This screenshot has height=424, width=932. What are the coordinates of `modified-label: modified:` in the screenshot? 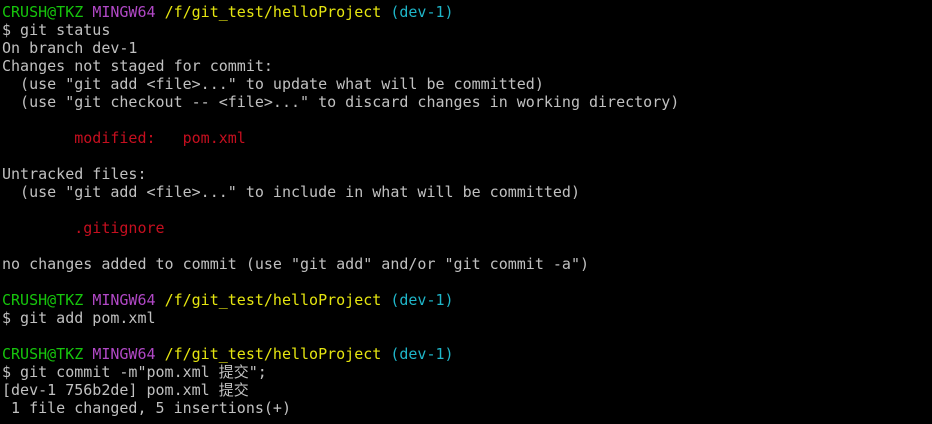 It's located at (92, 138).